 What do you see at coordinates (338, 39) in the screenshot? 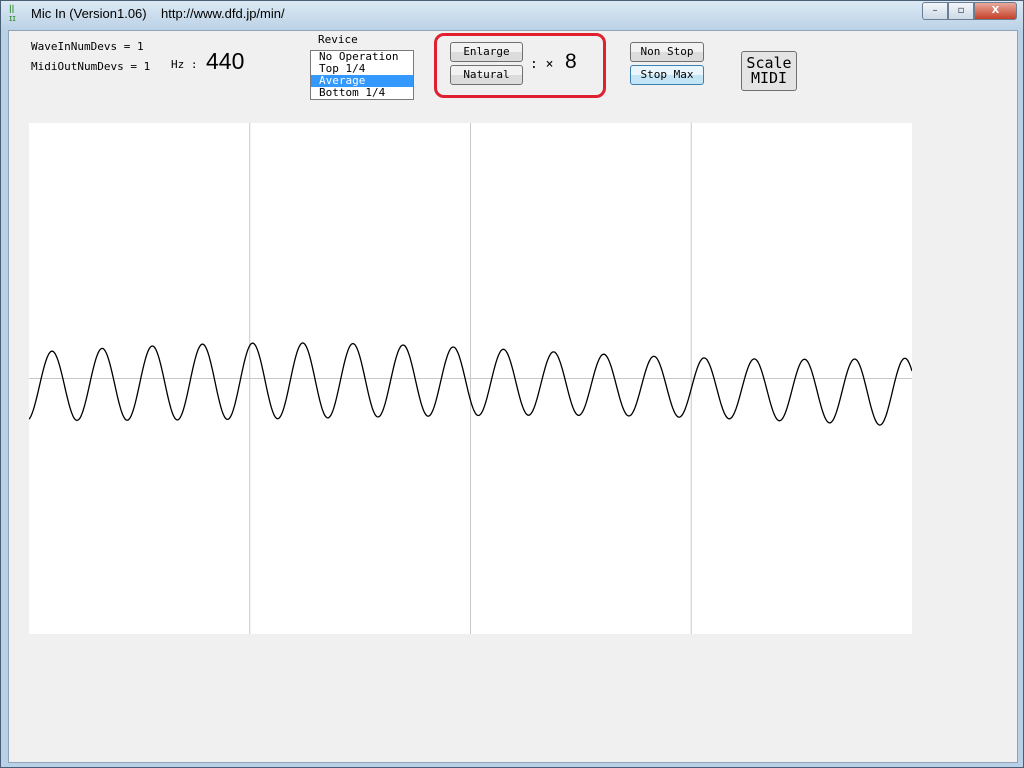
I see `revice-label: Revice` at bounding box center [338, 39].